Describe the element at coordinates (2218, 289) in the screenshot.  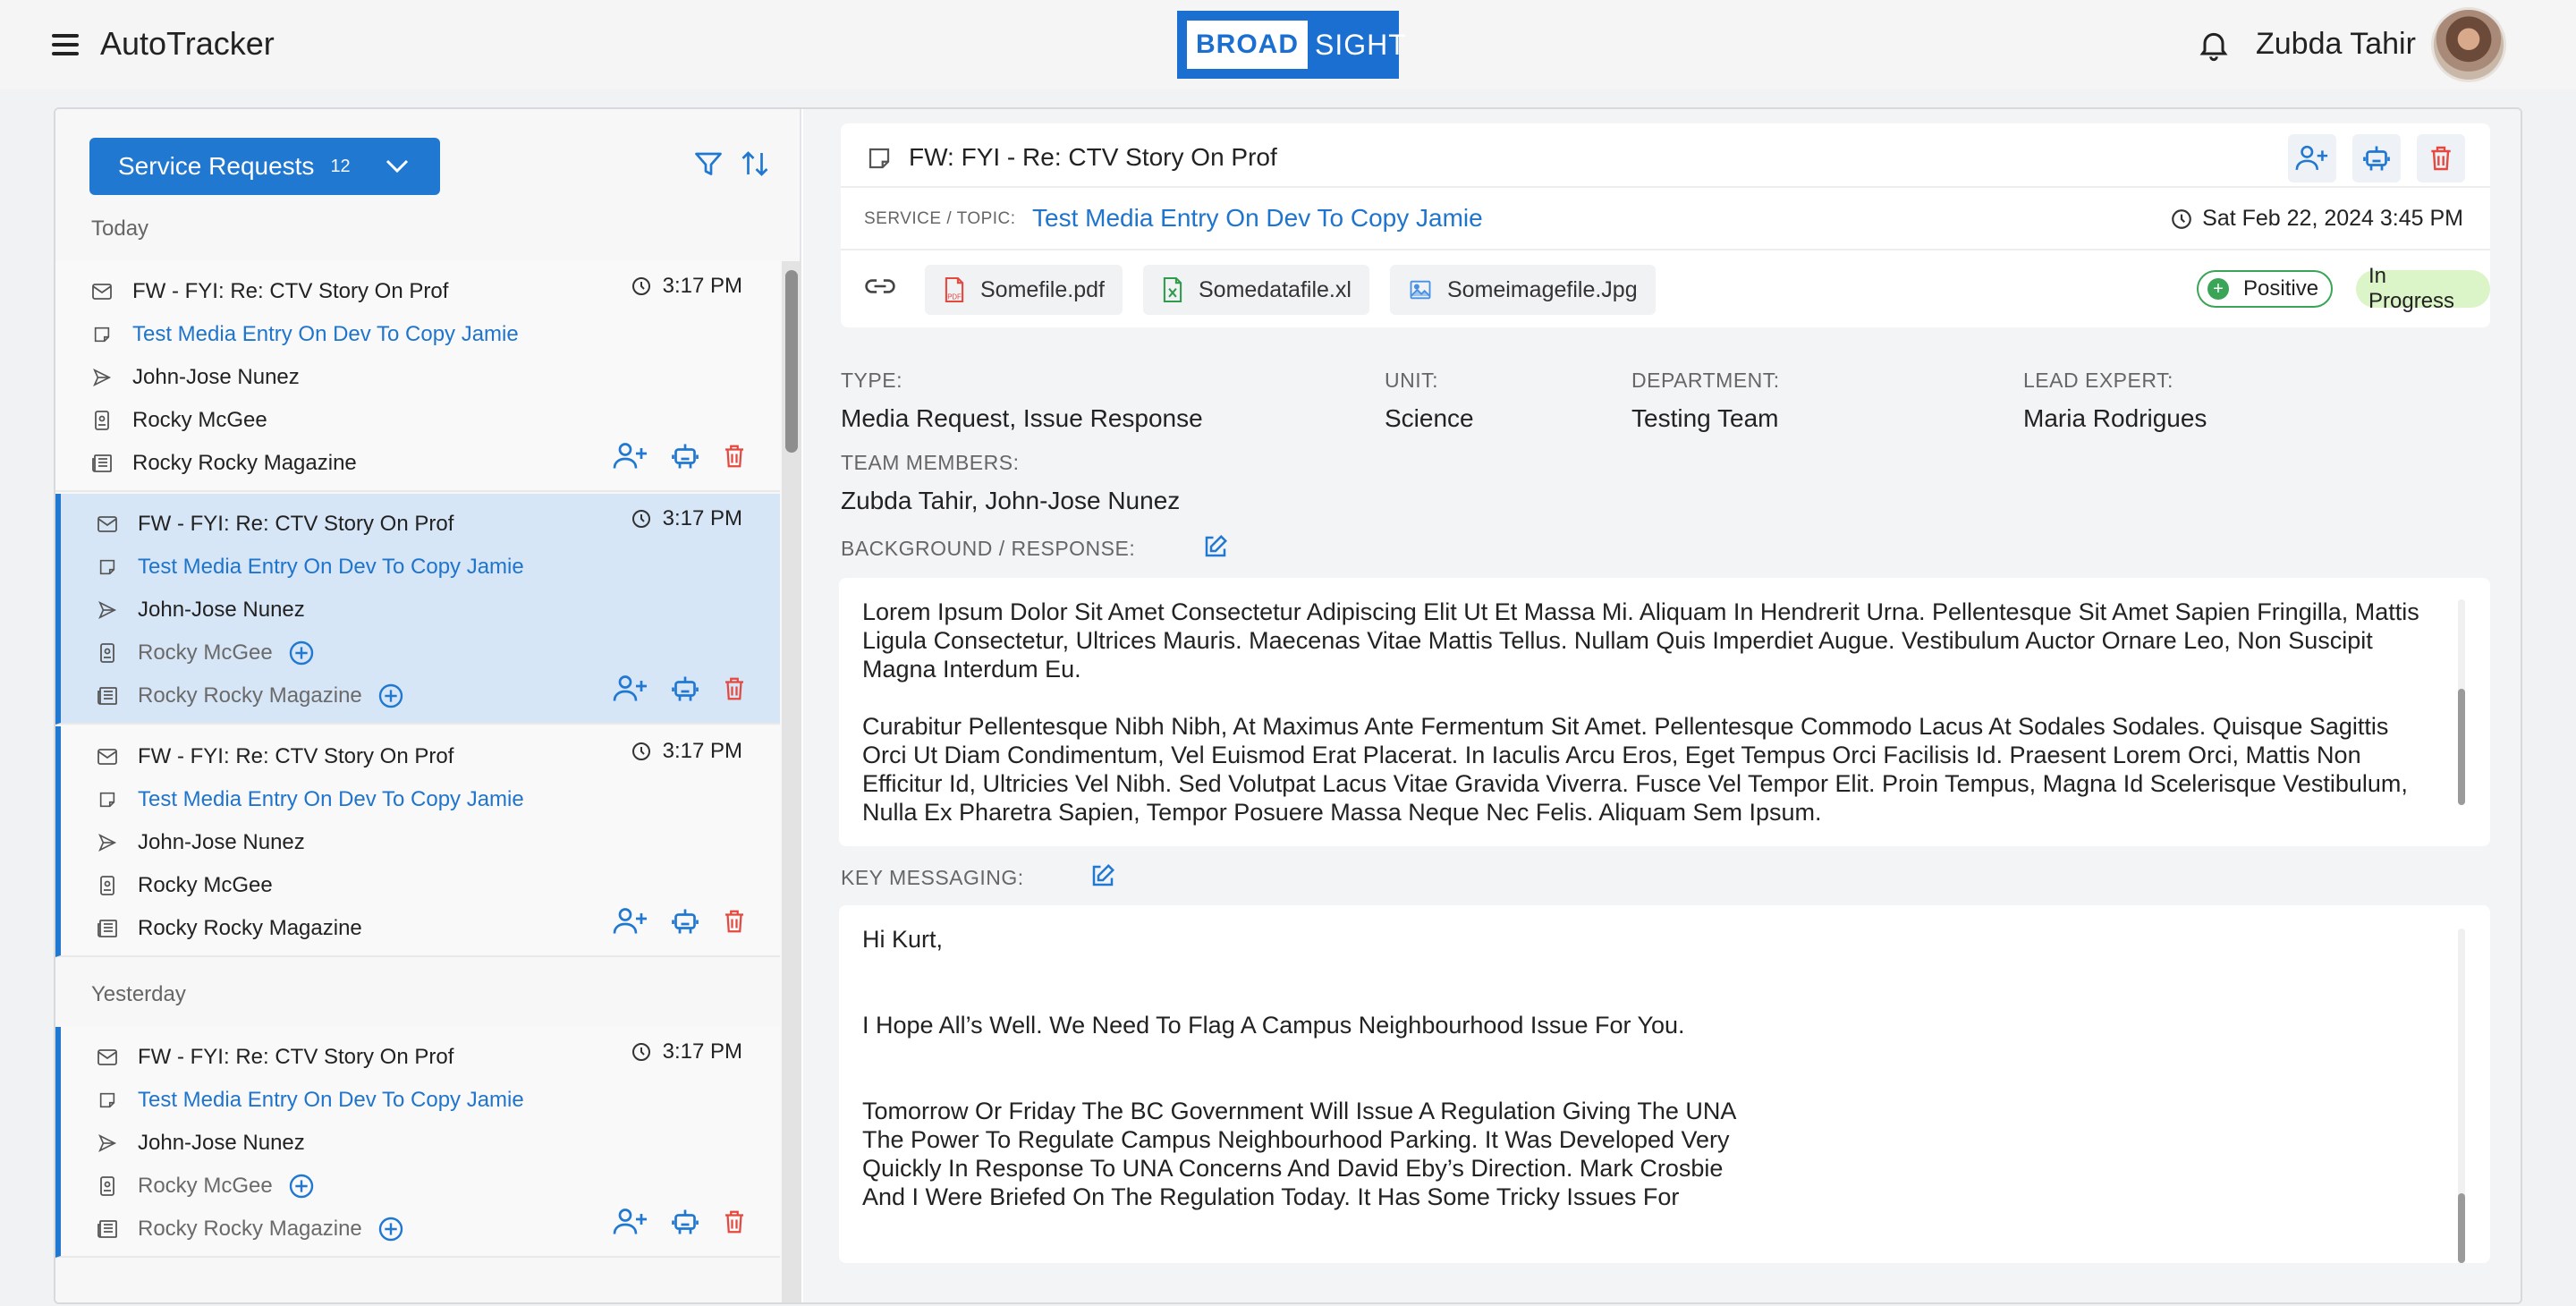
I see `plus-circle-icon: +` at that location.